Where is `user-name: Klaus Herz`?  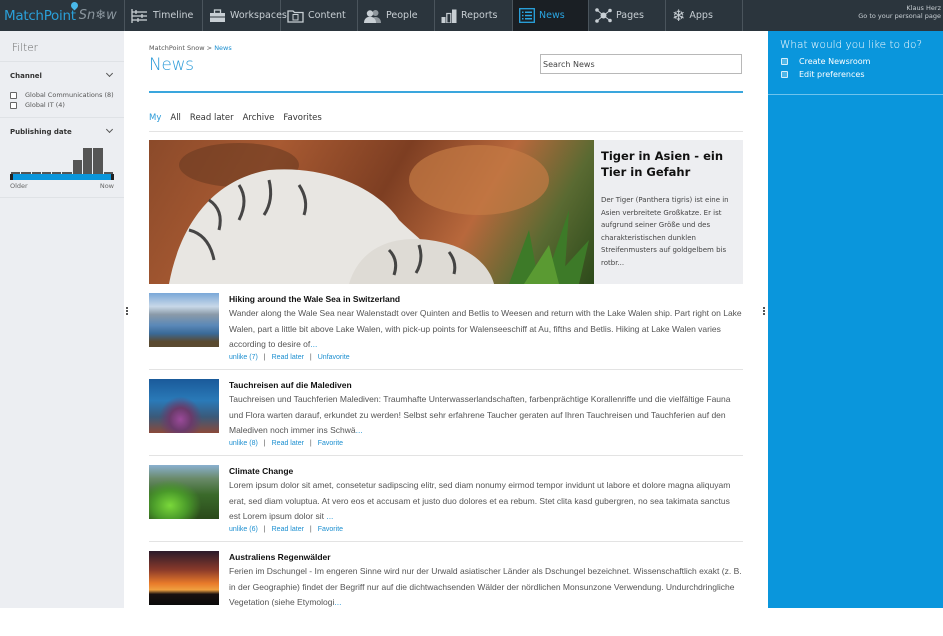 user-name: Klaus Herz is located at coordinates (923, 8).